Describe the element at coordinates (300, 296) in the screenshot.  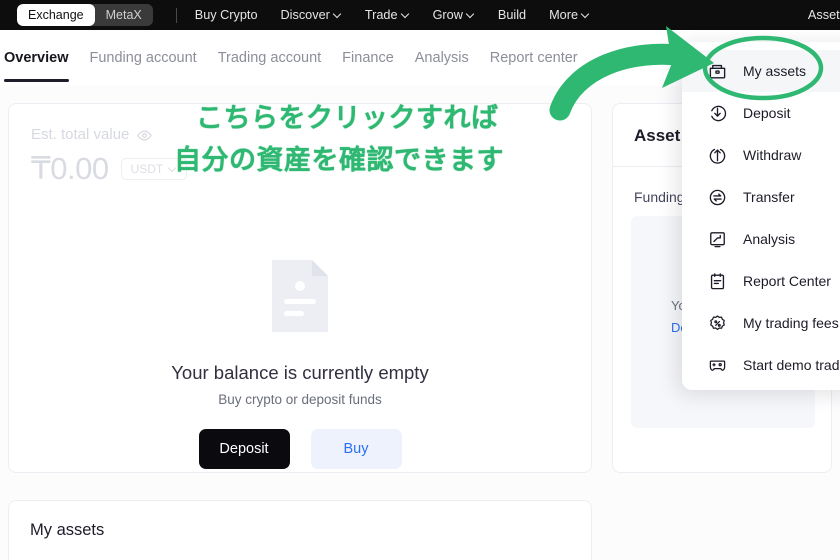
I see `empty-document-illustration` at that location.